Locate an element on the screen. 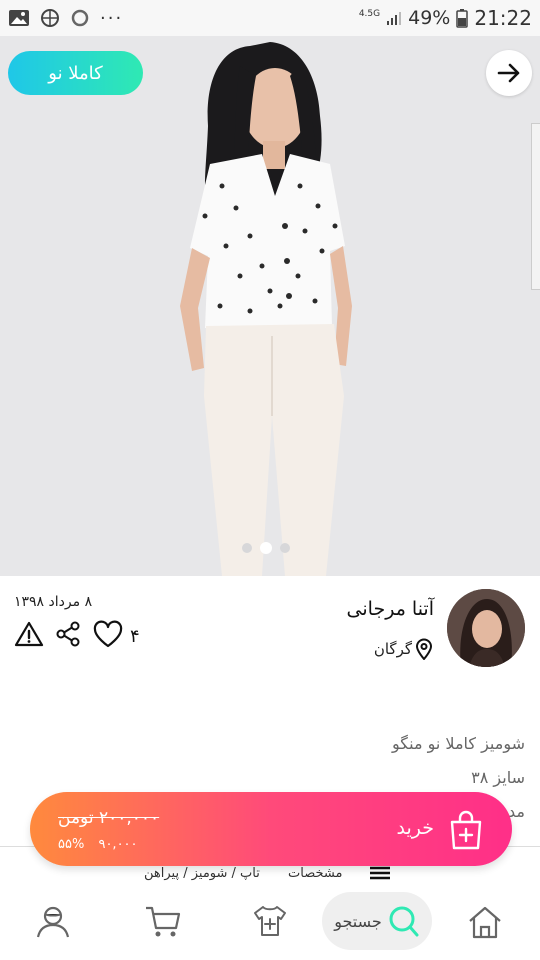  seller-location: گرگان is located at coordinates (404, 649).